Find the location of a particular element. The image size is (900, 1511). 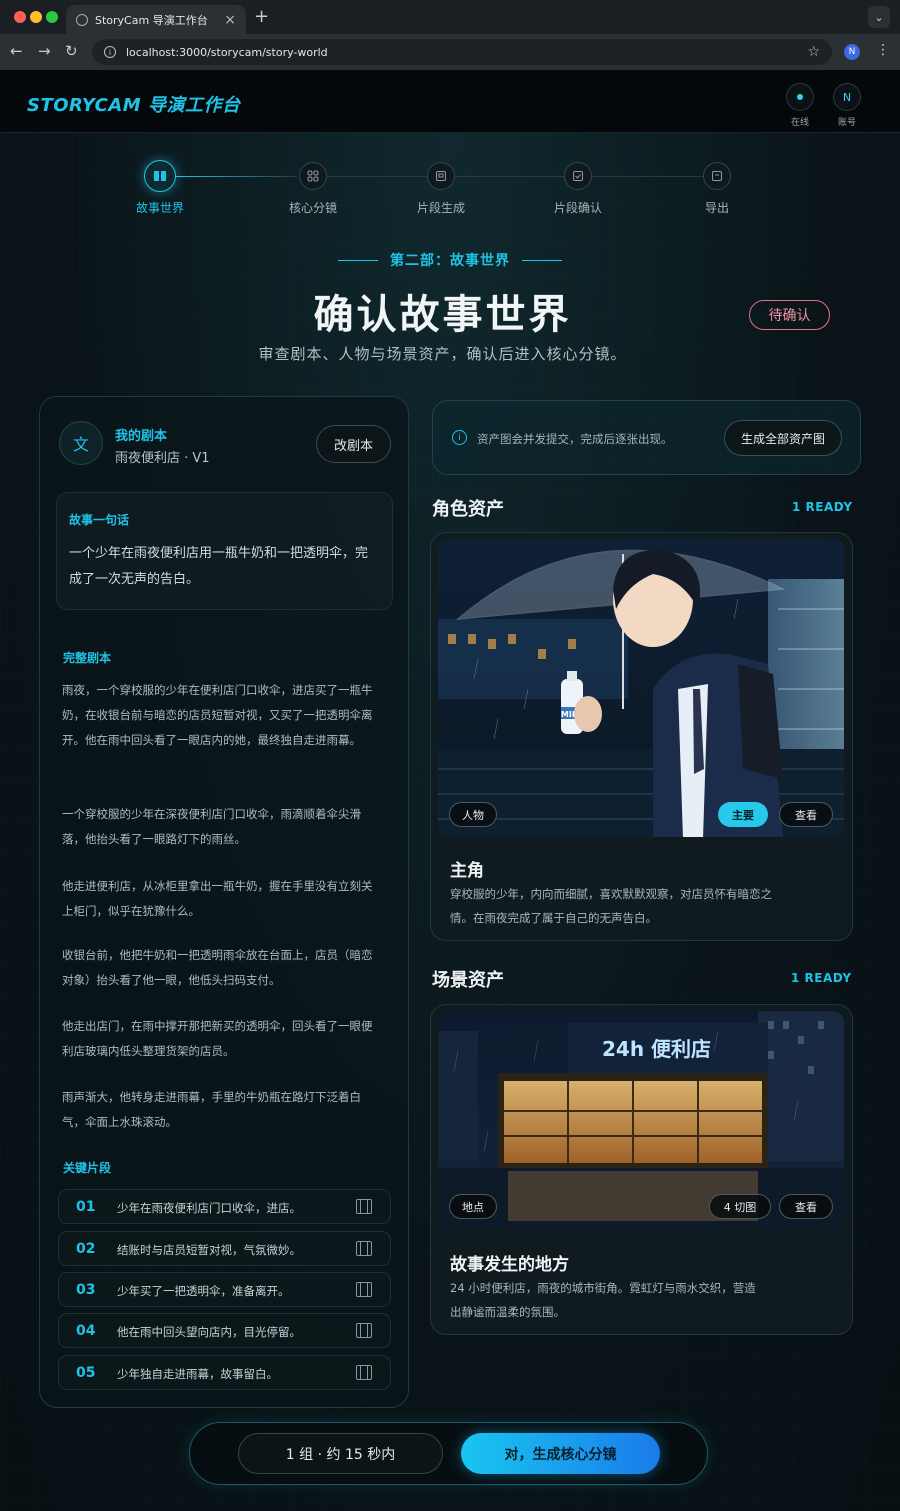

browser-profile-avatar: N is located at coordinates (852, 52).